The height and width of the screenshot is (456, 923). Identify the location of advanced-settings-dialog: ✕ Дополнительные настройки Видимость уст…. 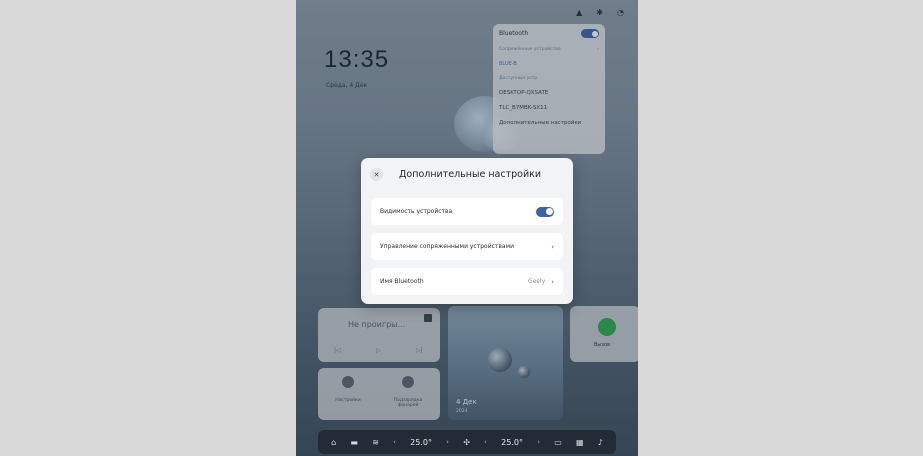
(467, 231).